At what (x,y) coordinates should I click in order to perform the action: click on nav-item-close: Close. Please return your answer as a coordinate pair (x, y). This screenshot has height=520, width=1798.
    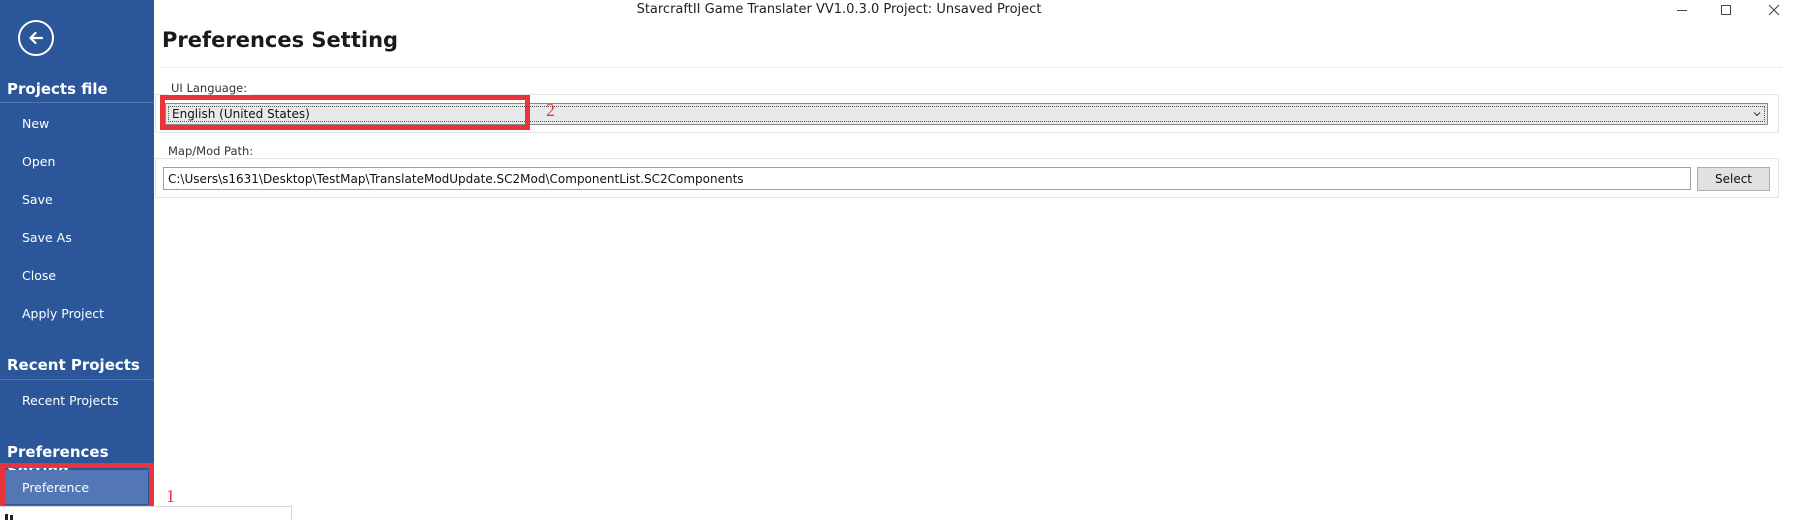
    Looking at the image, I should click on (39, 275).